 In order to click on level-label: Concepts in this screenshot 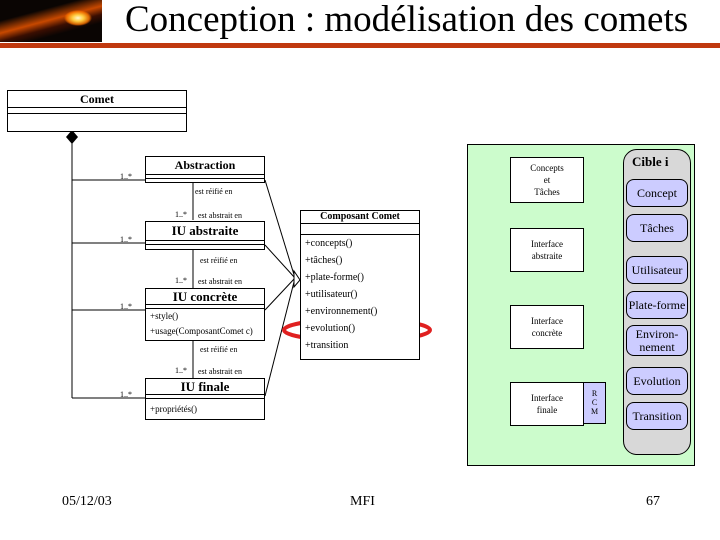, I will do `click(547, 168)`.